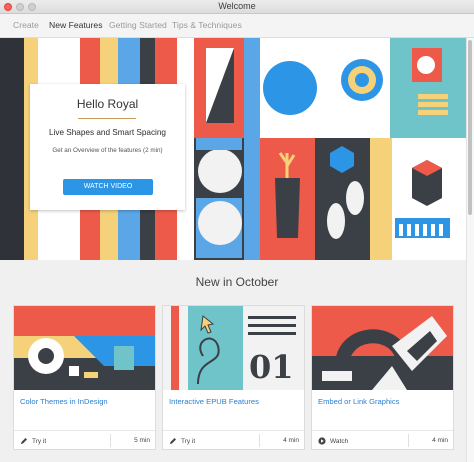  I want to click on card-title: Color Themes in InDesign, so click(64, 401).